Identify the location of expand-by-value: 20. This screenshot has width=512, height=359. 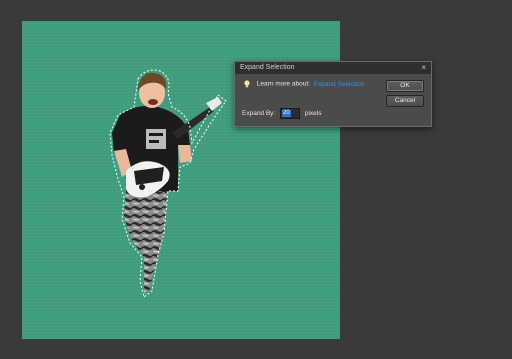
(286, 113).